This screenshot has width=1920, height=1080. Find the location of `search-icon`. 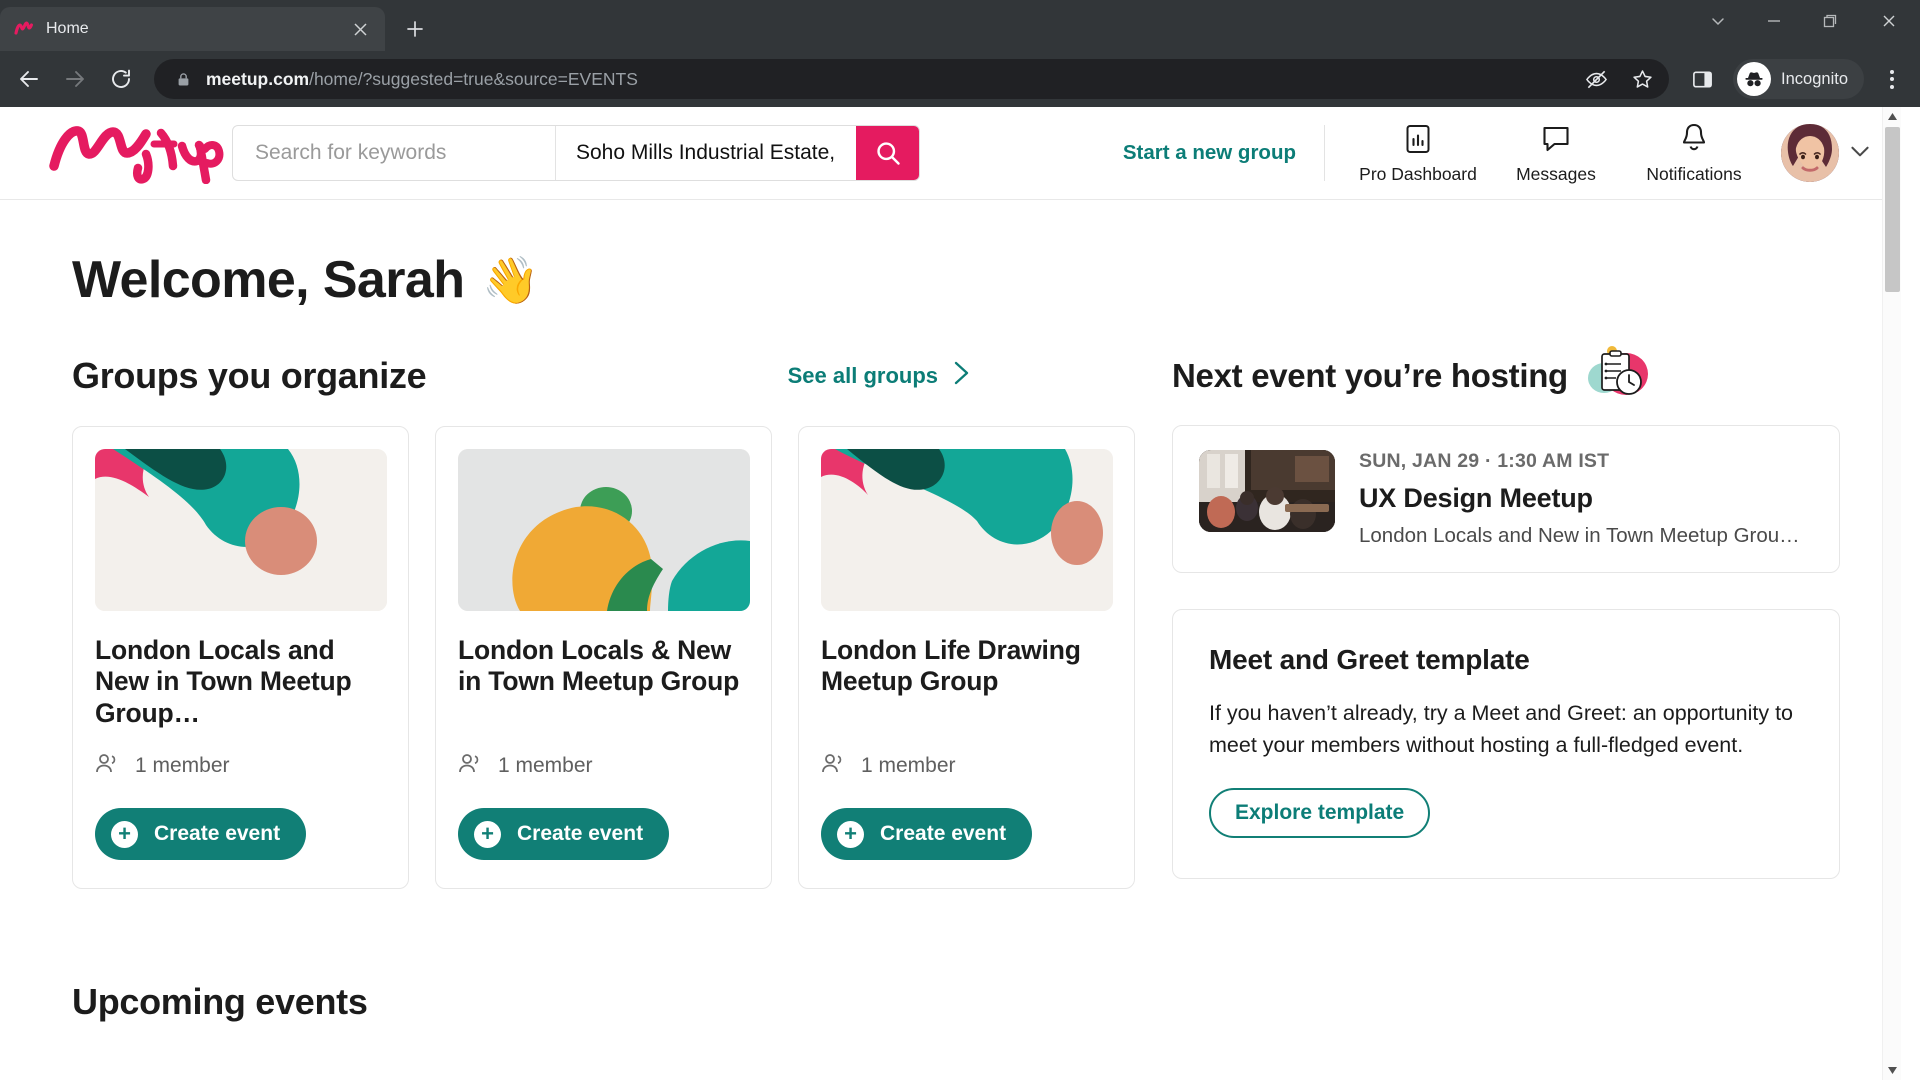

search-icon is located at coordinates (888, 153).